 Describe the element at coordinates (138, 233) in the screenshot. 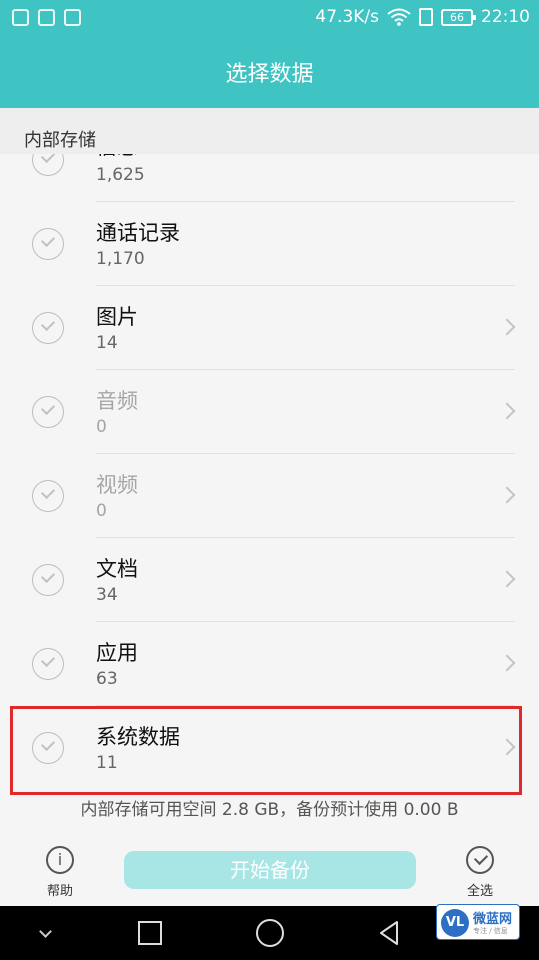

I see `item-label: 通话记录` at that location.